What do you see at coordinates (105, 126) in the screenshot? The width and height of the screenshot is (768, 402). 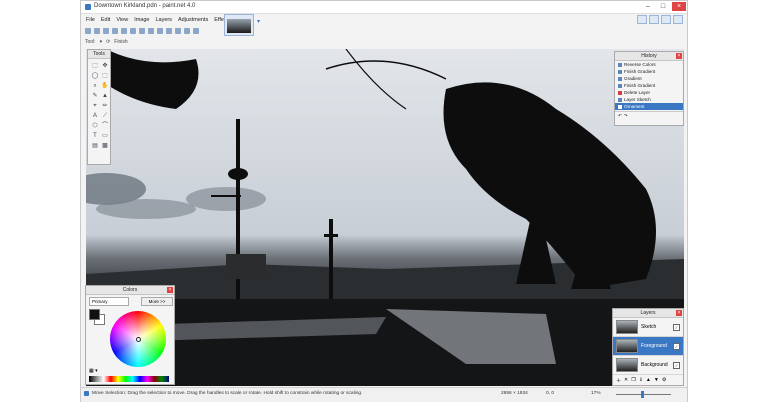 I see `curve-icon: ⌒` at bounding box center [105, 126].